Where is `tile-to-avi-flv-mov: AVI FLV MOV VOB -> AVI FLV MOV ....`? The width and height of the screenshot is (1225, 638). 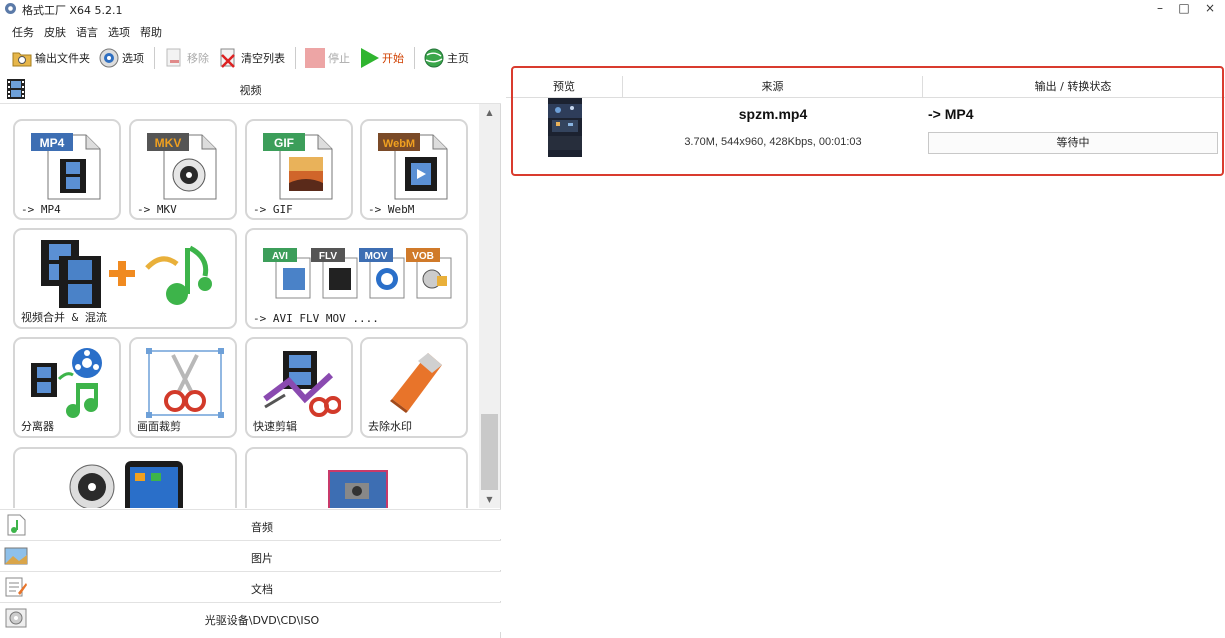
tile-to-avi-flv-mov: AVI FLV MOV VOB -> AVI FLV MOV .... is located at coordinates (356, 278).